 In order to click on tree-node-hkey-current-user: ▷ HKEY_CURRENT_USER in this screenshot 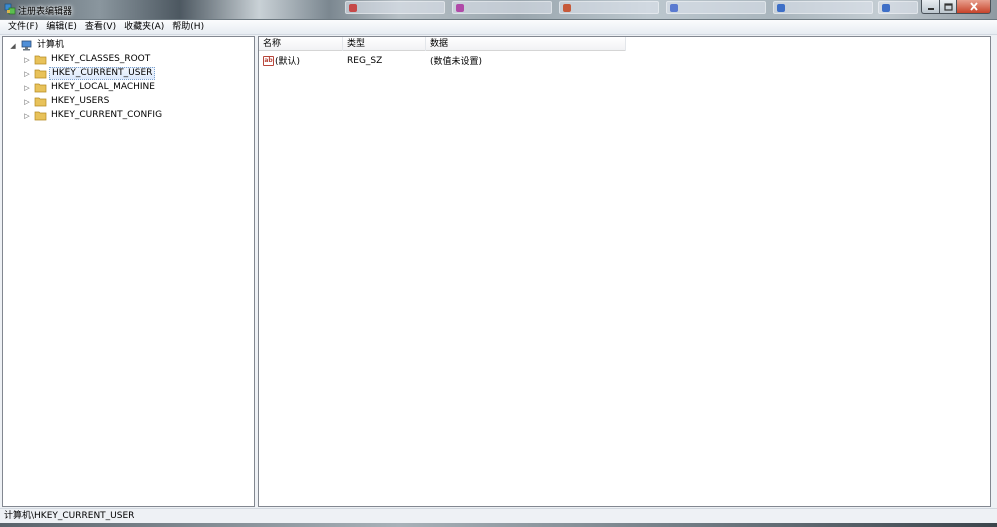, I will do `click(89, 73)`.